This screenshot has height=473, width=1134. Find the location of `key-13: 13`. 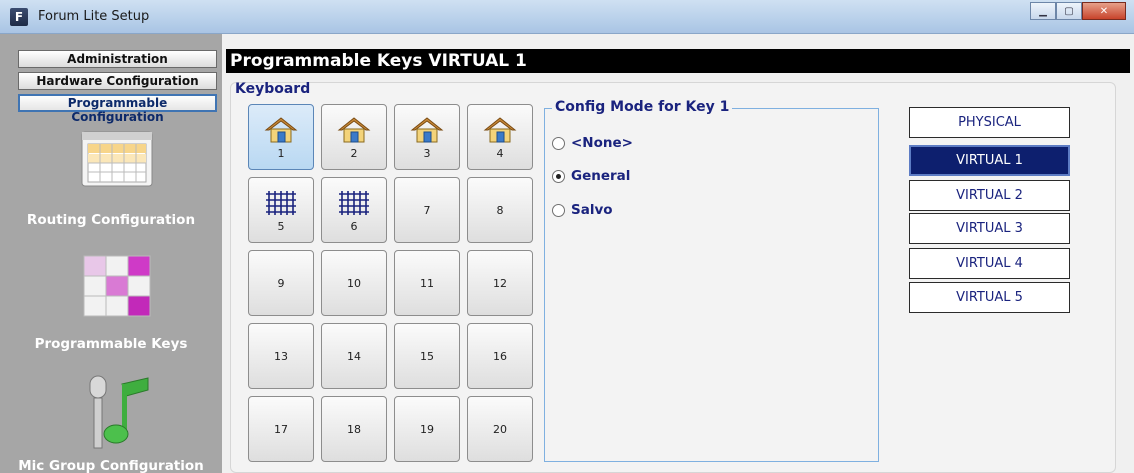

key-13: 13 is located at coordinates (281, 356).